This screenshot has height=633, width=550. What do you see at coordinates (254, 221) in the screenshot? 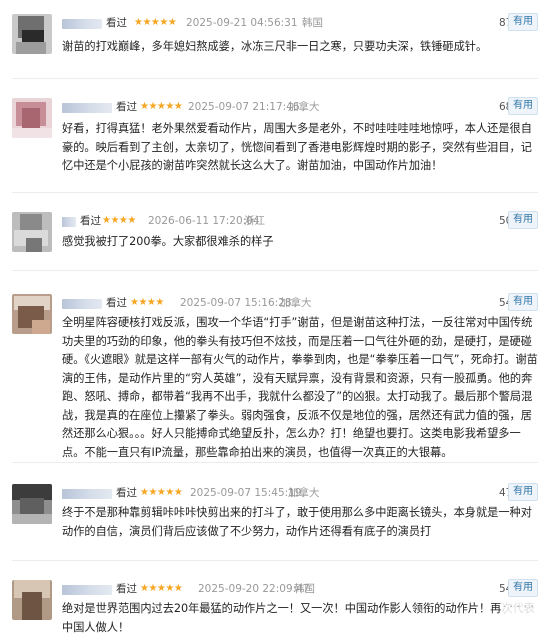
I see `review-location: 浙江` at bounding box center [254, 221].